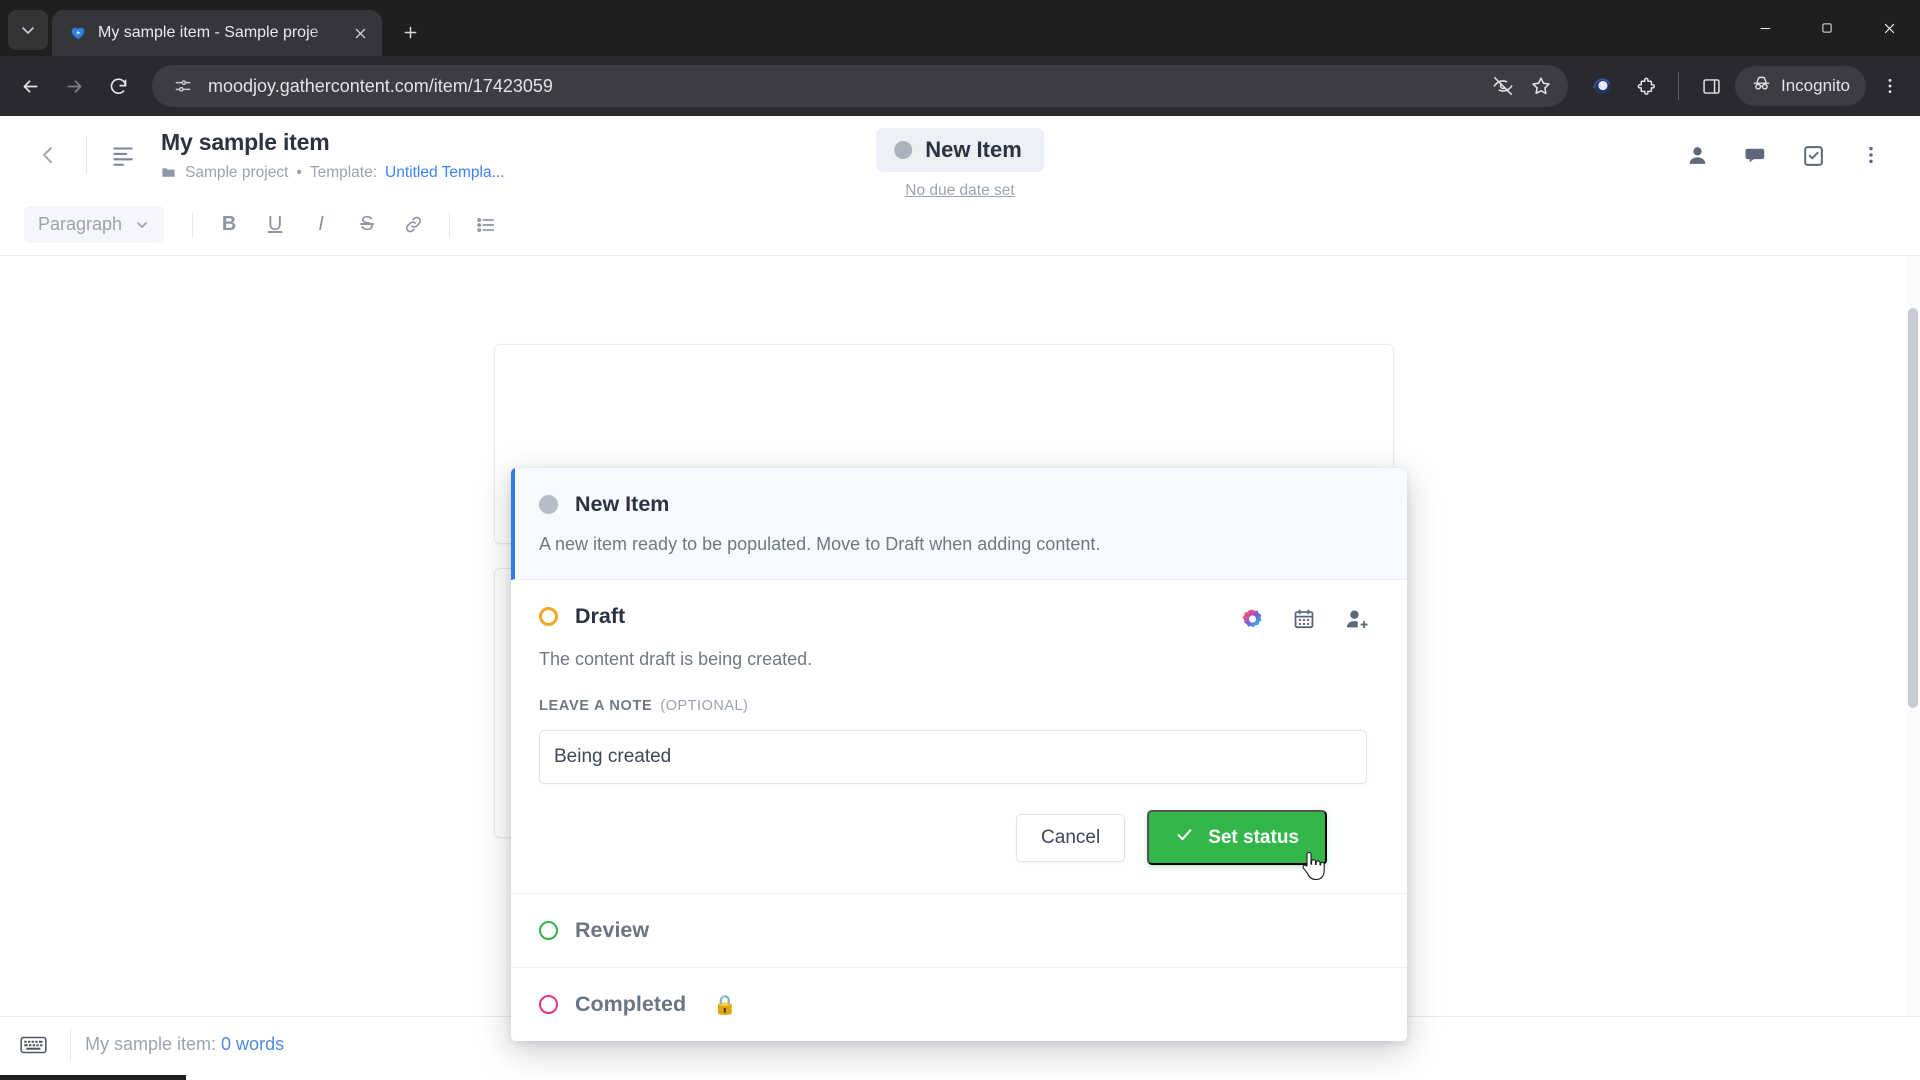 The height and width of the screenshot is (1080, 1920). What do you see at coordinates (1503, 86) in the screenshot?
I see `hide-password-icon` at bounding box center [1503, 86].